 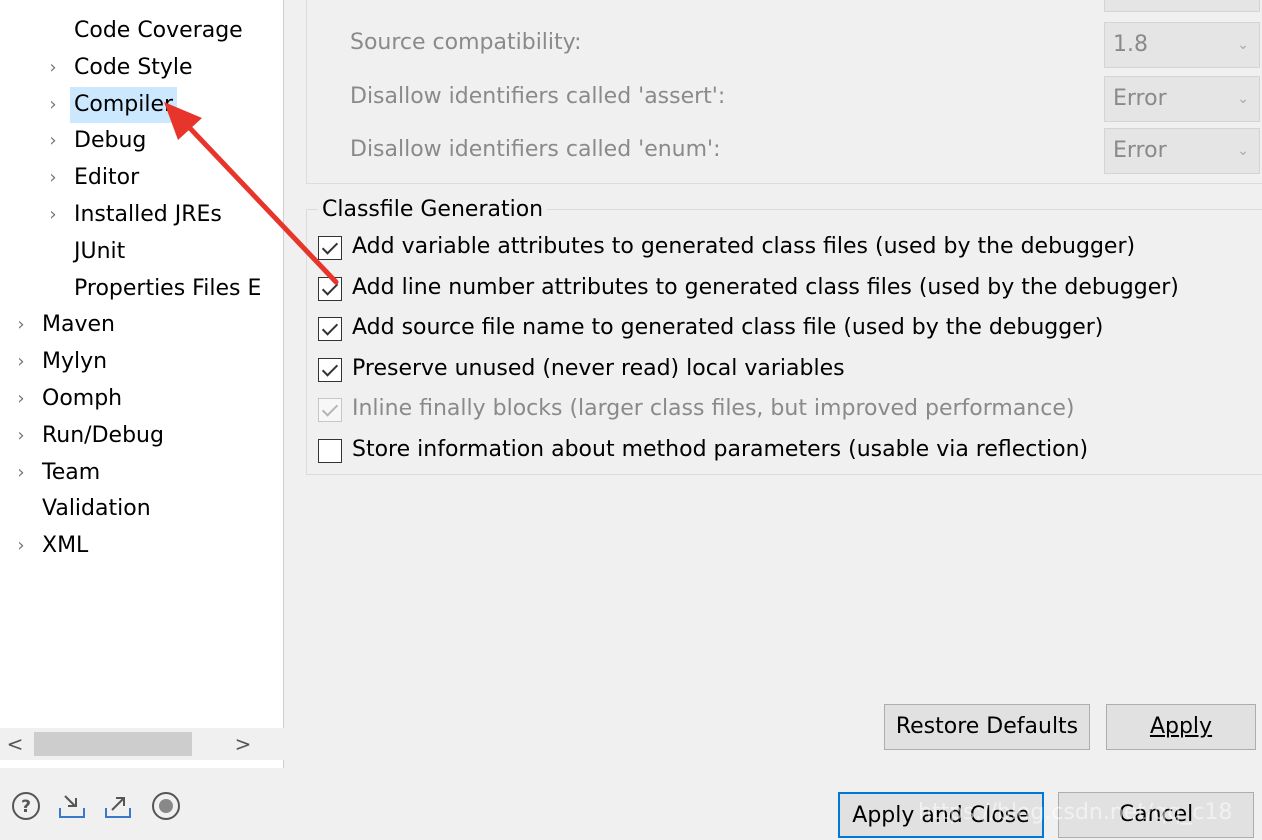 What do you see at coordinates (1182, 99) in the screenshot?
I see `assert-identifier-combo: Error ⌄` at bounding box center [1182, 99].